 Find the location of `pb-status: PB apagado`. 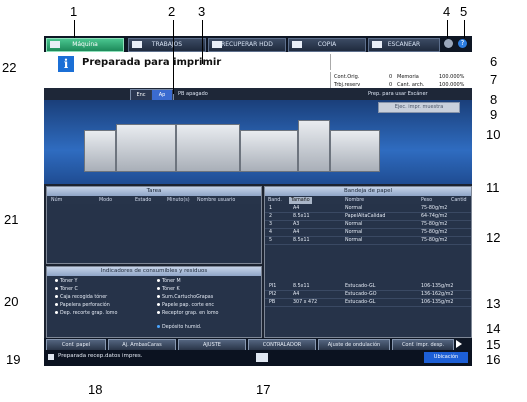

pb-status: PB apagado is located at coordinates (193, 94).